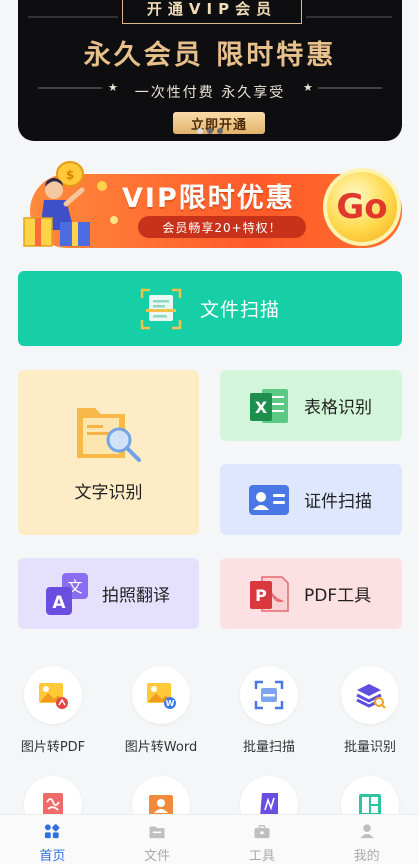 The width and height of the screenshot is (419, 864). I want to click on id-scan-label: 证件扫描, so click(338, 502).